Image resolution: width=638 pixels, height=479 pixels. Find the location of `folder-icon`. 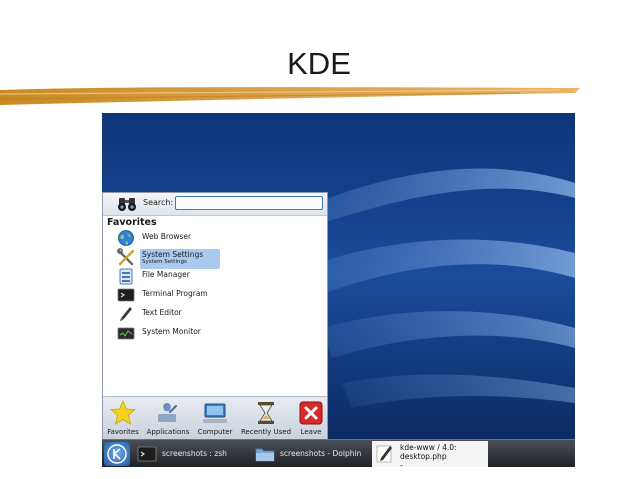

folder-icon is located at coordinates (265, 455).